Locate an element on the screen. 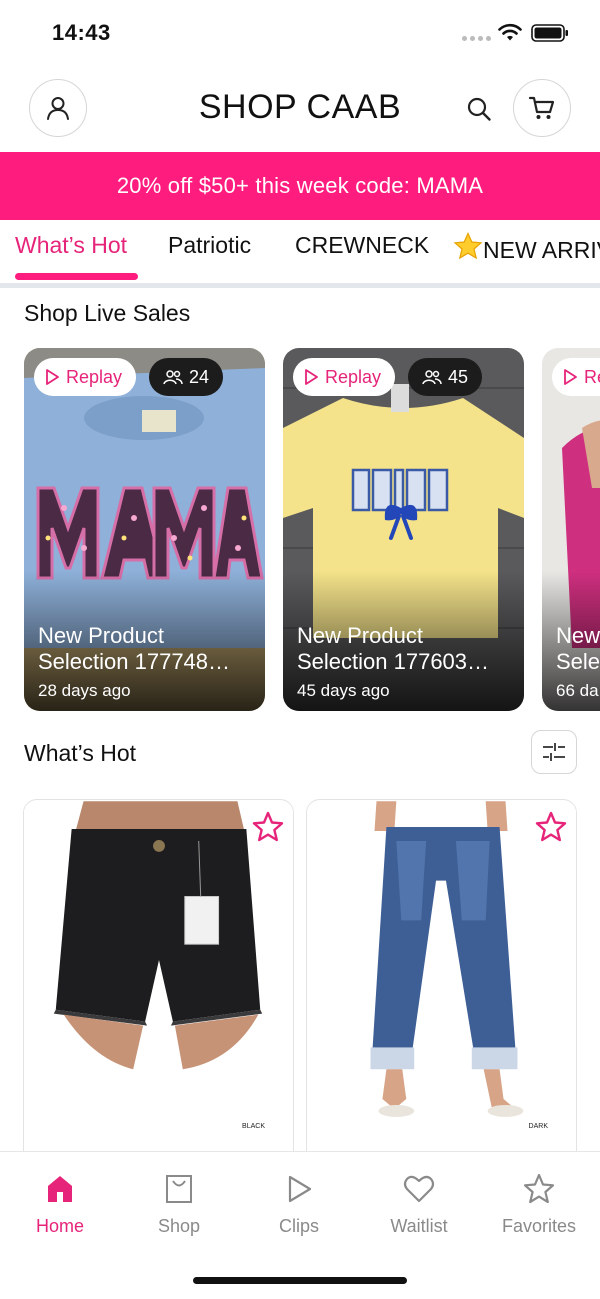  status-bar: 14:43 is located at coordinates (300, 33).